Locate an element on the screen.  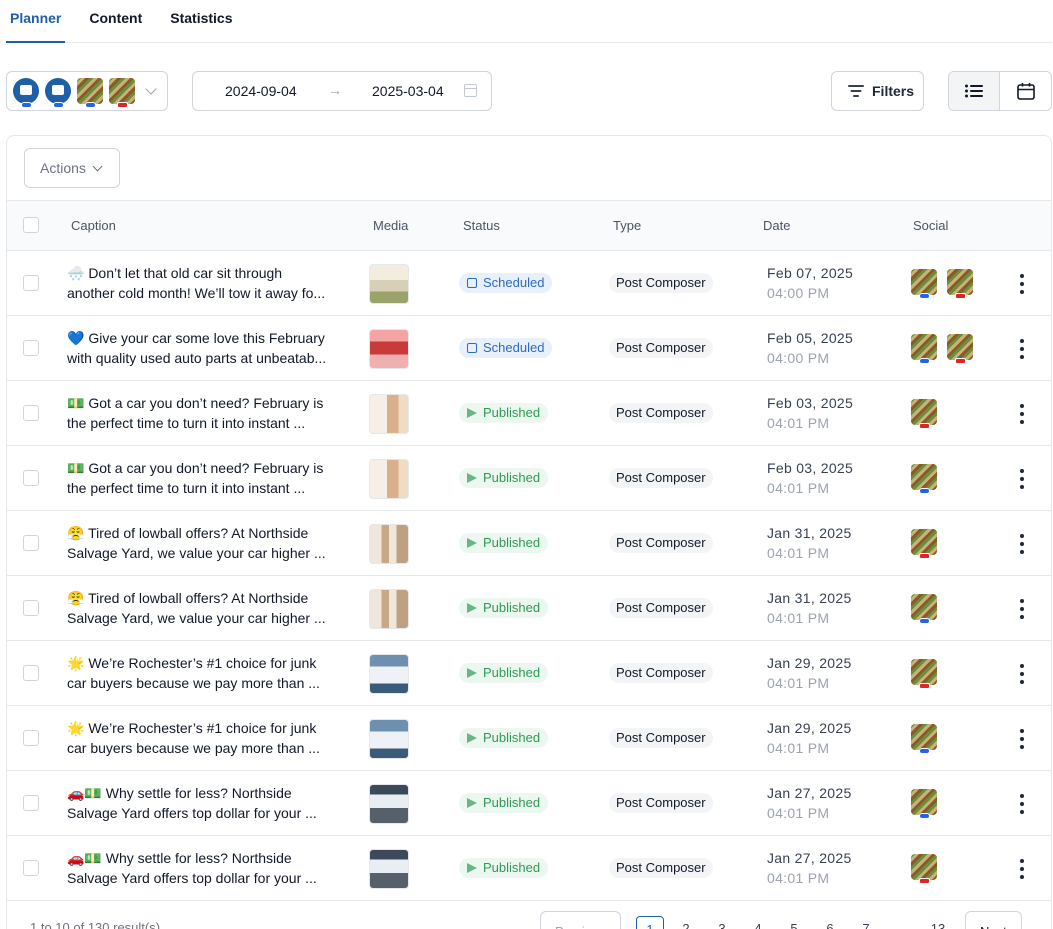
list-view-button is located at coordinates (975, 91).